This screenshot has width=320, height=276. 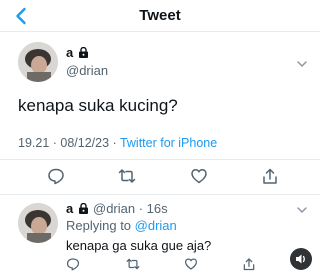 What do you see at coordinates (100, 225) in the screenshot?
I see `replying-prefix: Replying to` at bounding box center [100, 225].